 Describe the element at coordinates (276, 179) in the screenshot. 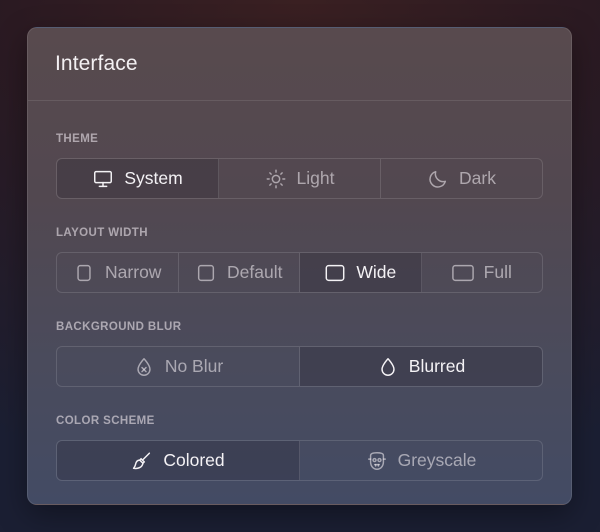

I see `sun-icon` at that location.